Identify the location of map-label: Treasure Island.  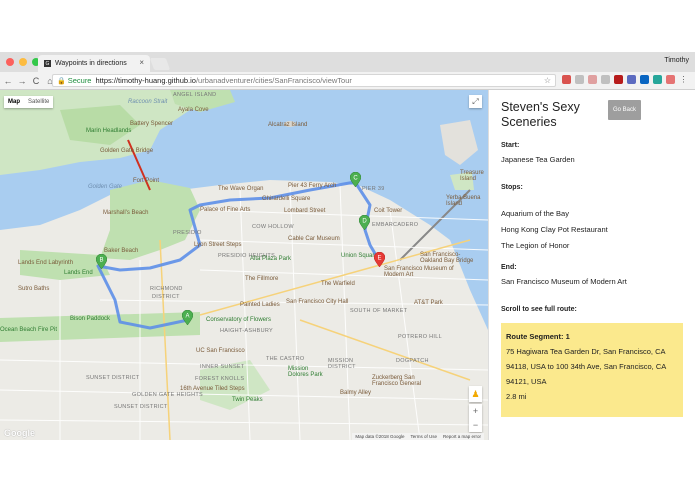
(472, 176).